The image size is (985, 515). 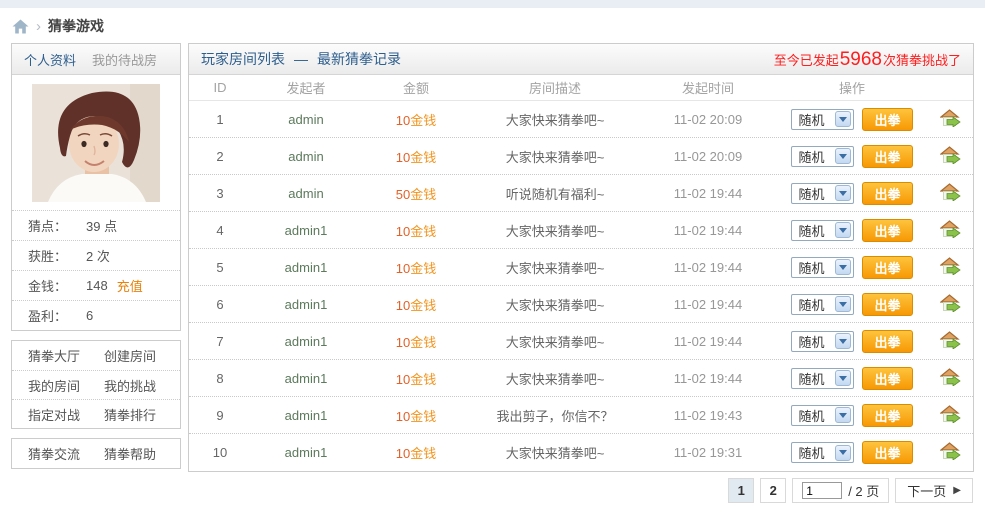 What do you see at coordinates (581, 267) in the screenshot?
I see `table-row: 5 admin1 10金钱 大家快来猜拳吧~ 11-02 19:44 随机 出拳` at bounding box center [581, 267].